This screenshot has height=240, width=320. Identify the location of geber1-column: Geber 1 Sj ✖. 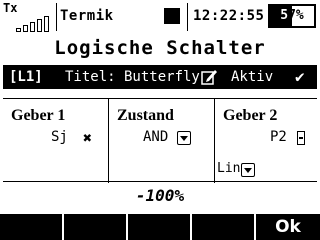
(55, 141).